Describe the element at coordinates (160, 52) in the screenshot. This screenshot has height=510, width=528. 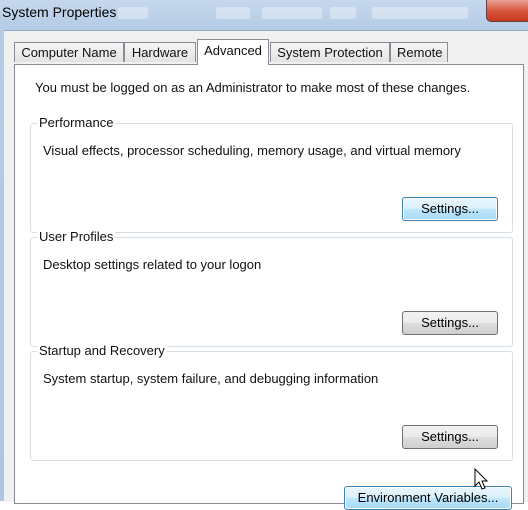
I see `tab-hardware: Hardware` at that location.